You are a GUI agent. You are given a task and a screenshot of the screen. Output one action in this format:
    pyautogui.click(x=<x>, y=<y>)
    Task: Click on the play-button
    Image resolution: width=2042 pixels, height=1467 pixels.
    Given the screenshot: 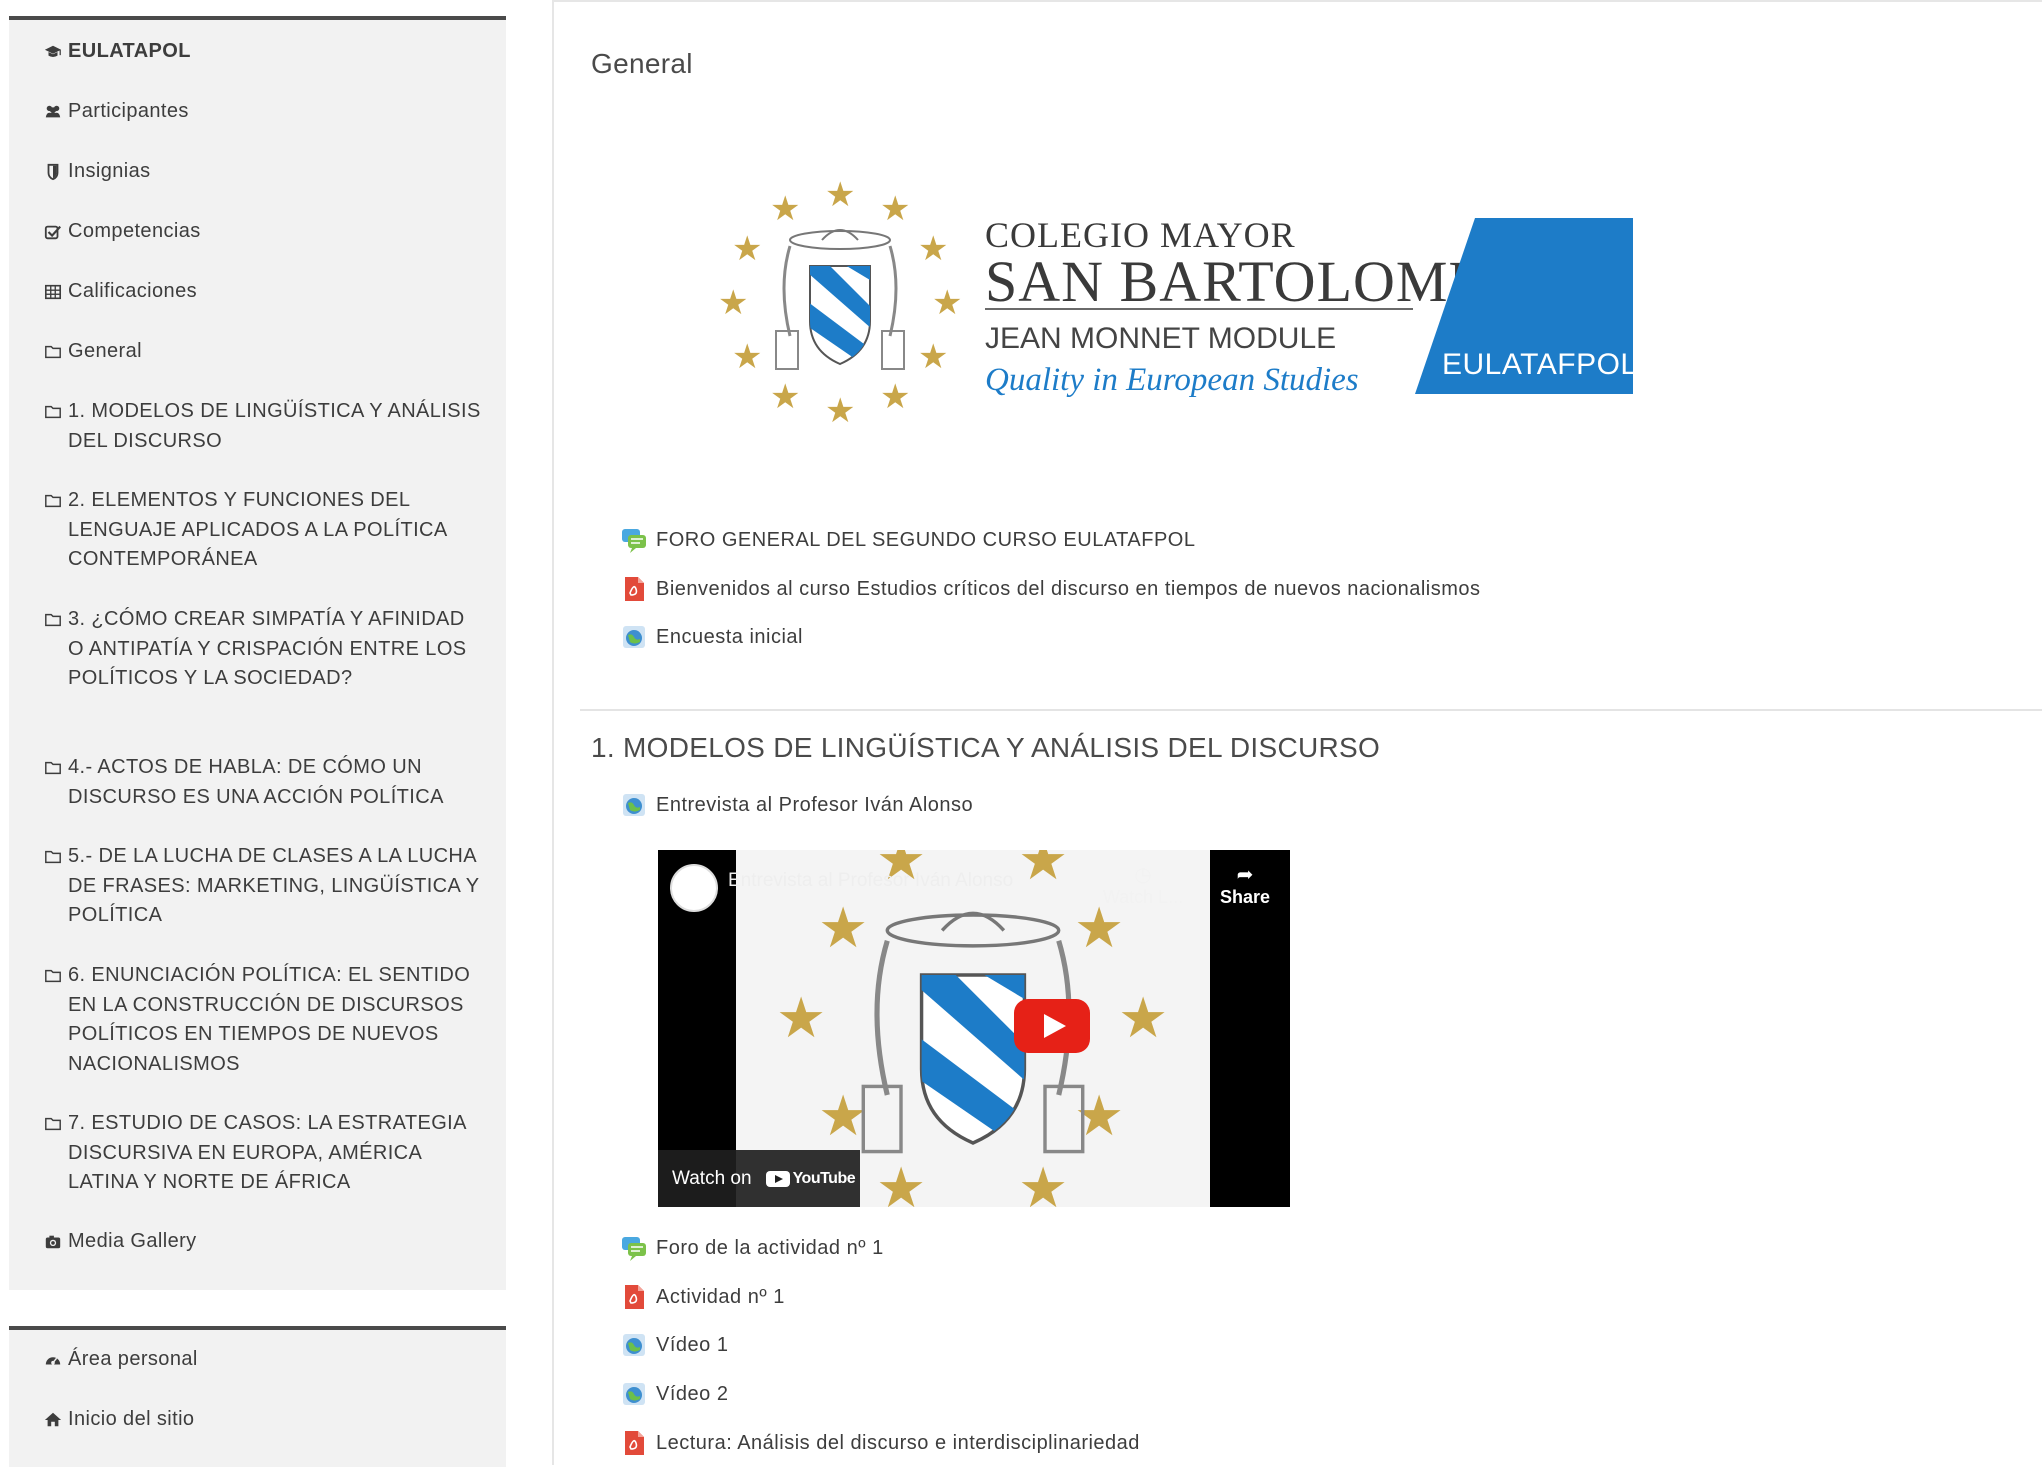 What is the action you would take?
    pyautogui.click(x=1052, y=1026)
    